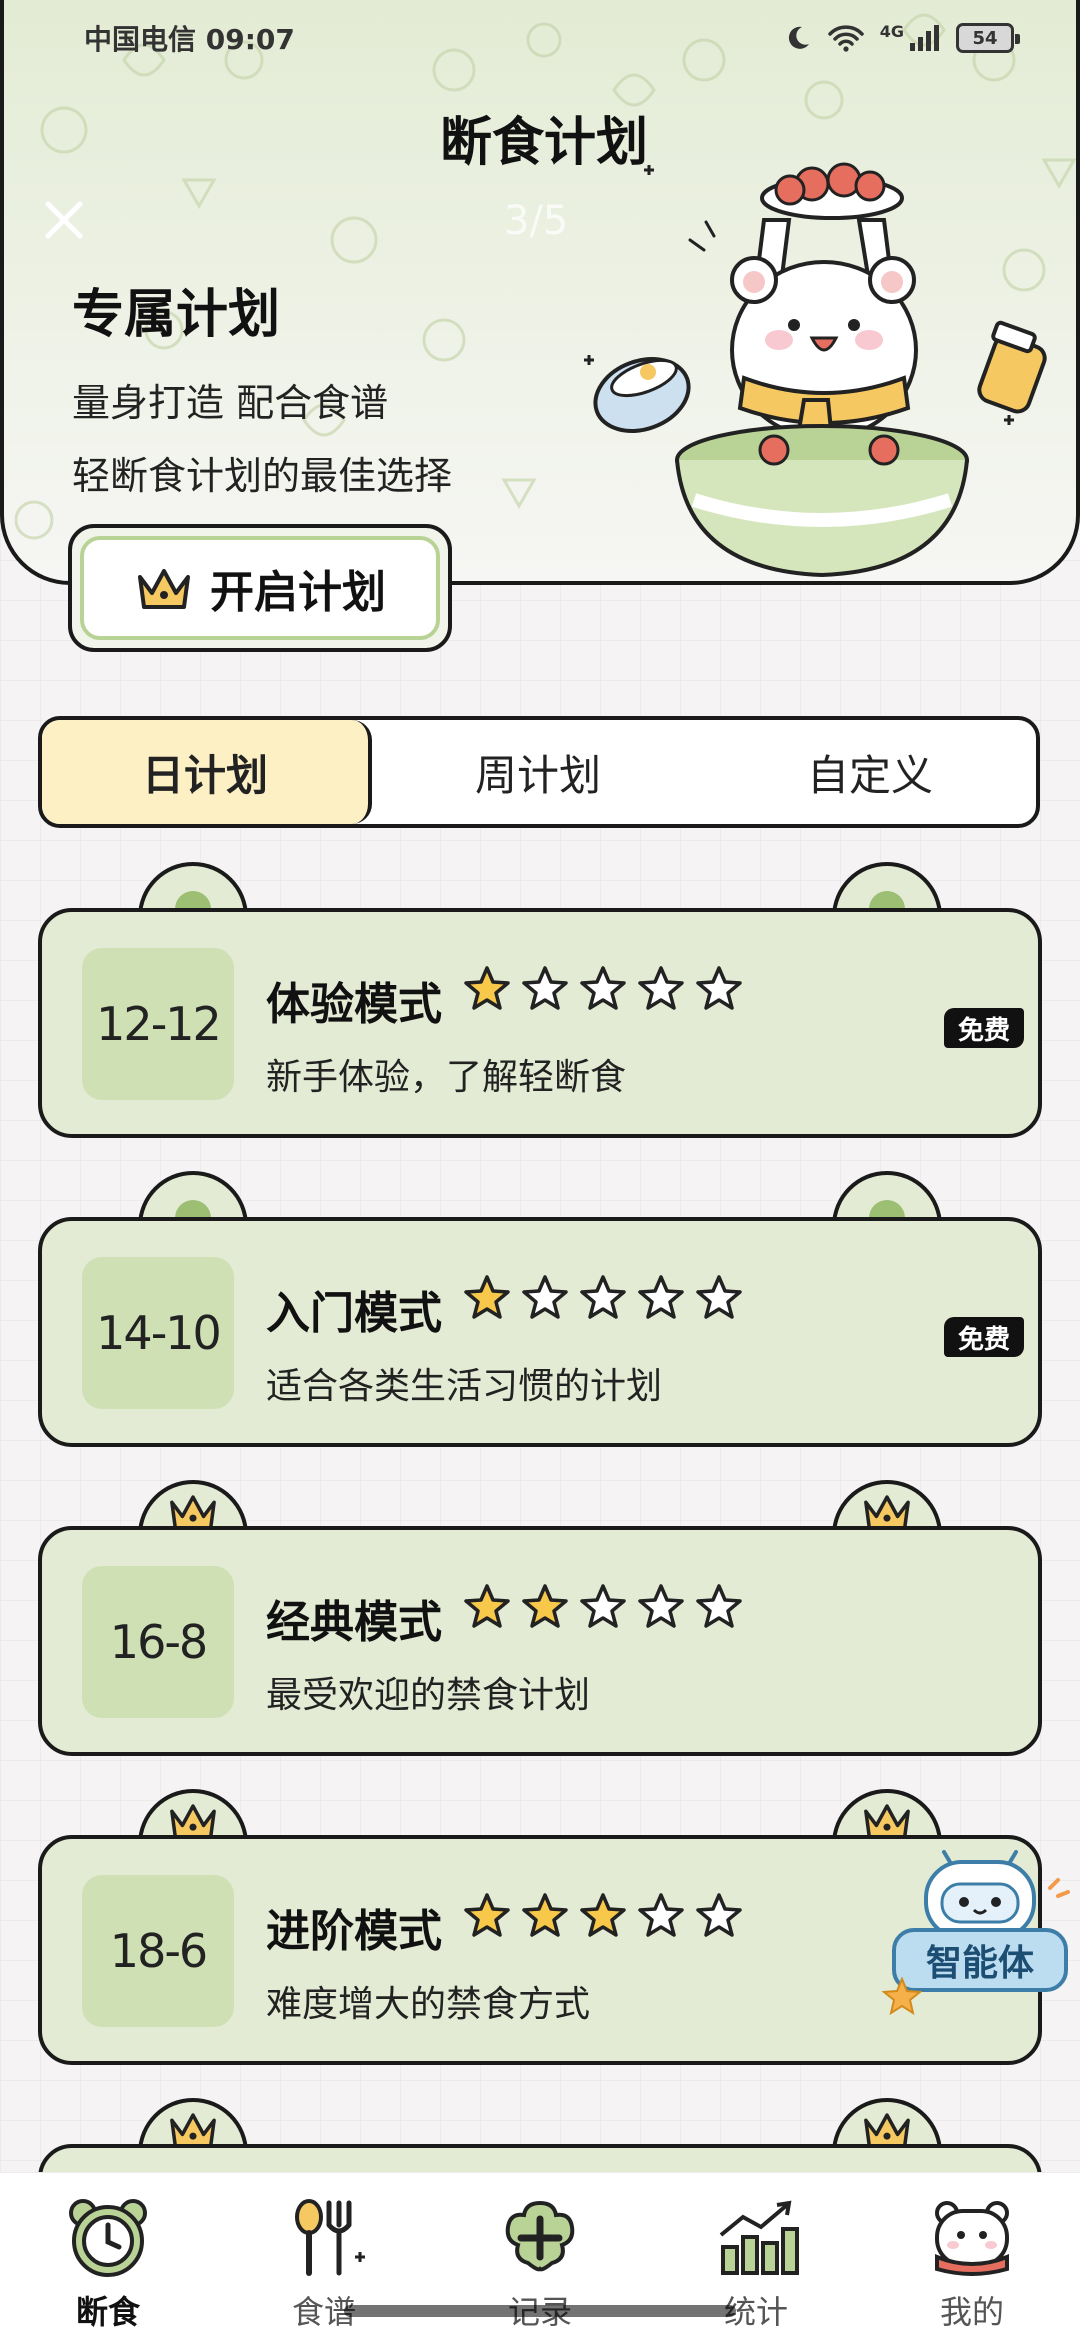 This screenshot has height=2341, width=1080. I want to click on plan-card-body: 14-10 入门模式 适合各类生活习惯的计划 免费, so click(540, 1332).